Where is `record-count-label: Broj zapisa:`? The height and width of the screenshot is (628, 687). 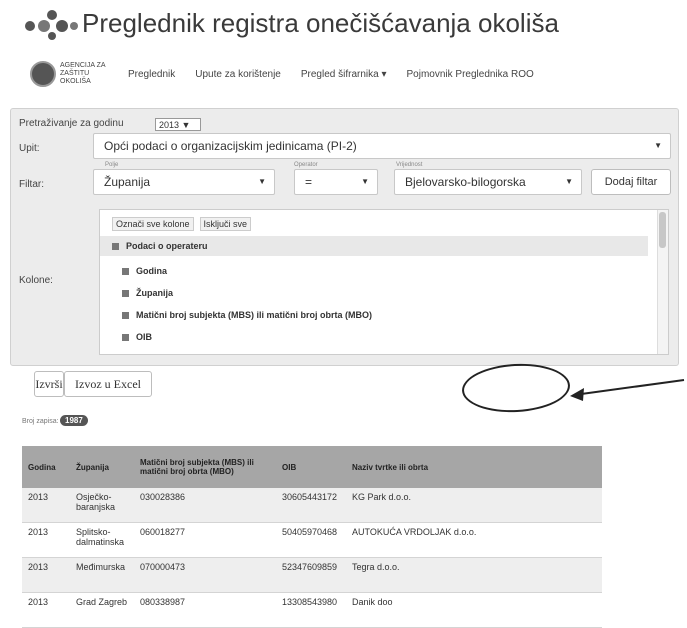
record-count-label: Broj zapisa: is located at coordinates (40, 421).